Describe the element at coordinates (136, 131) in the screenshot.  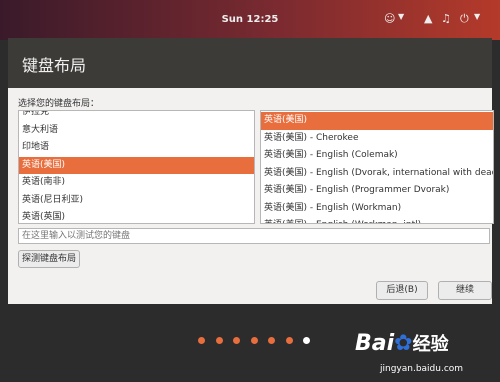
I see `list-item: 意大利语` at that location.